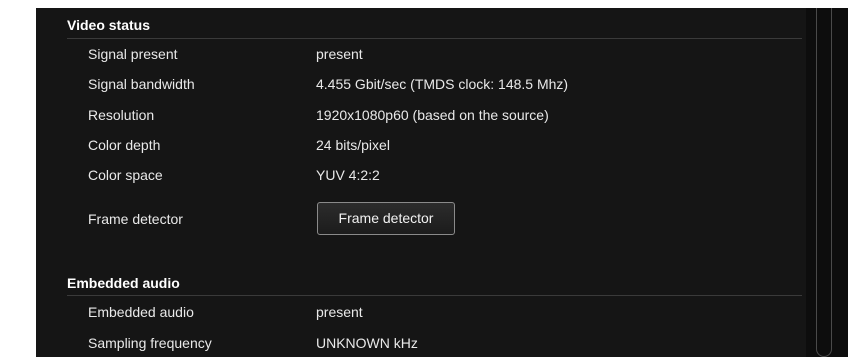 This screenshot has height=357, width=856. I want to click on row-label: Signal bandwidth, so click(141, 84).